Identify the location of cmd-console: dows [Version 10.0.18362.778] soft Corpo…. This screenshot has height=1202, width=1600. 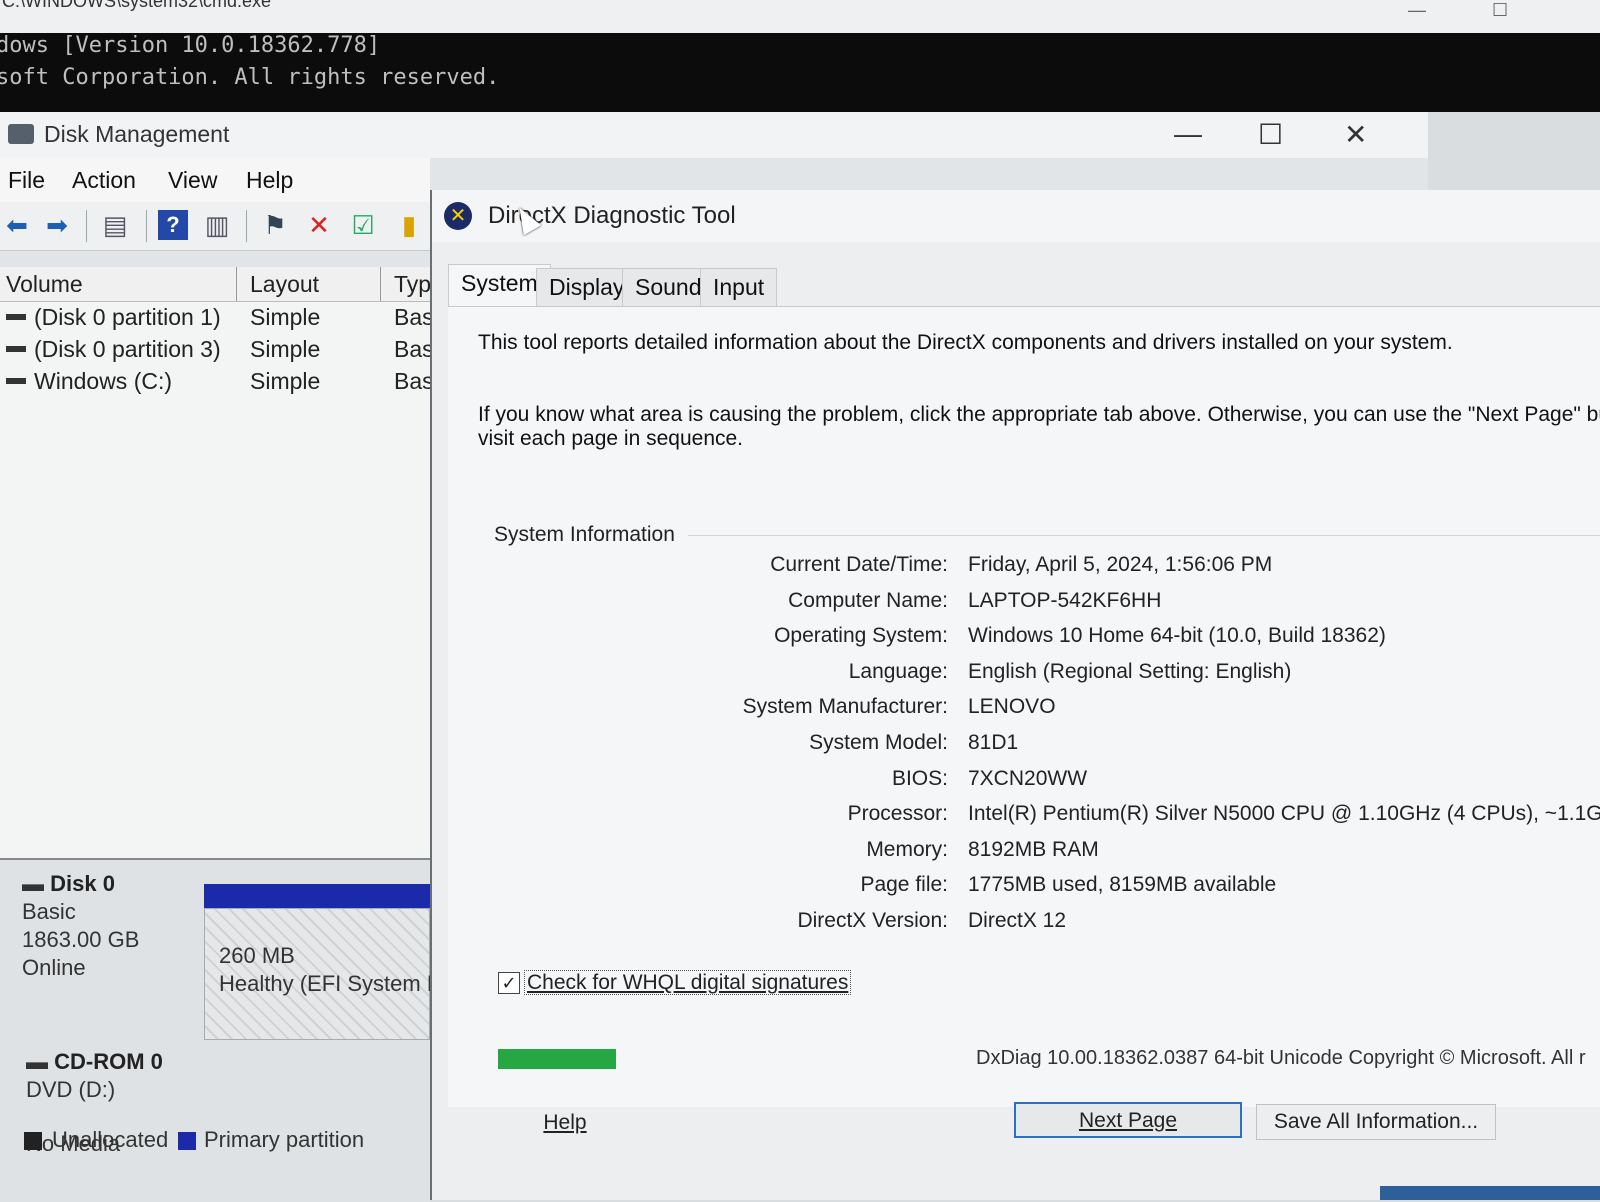
(800, 72).